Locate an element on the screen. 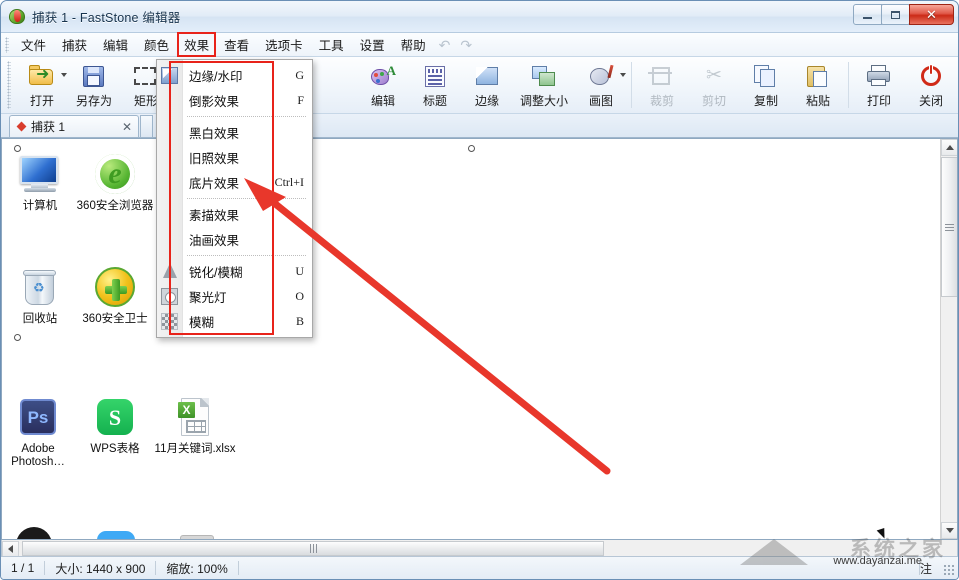 The height and width of the screenshot is (580, 959). toolbar-grip-icon is located at coordinates (9, 85).